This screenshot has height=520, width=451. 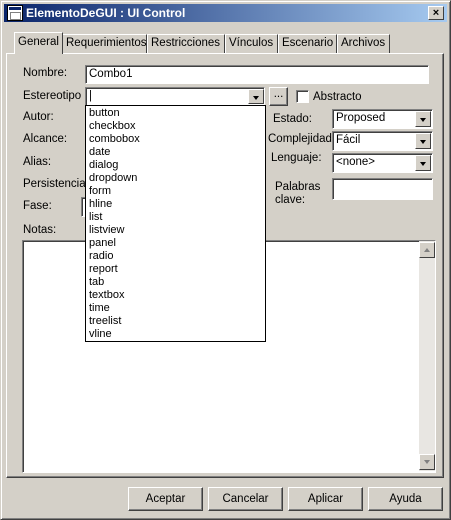 What do you see at coordinates (15, 13) in the screenshot?
I see `app-icon` at bounding box center [15, 13].